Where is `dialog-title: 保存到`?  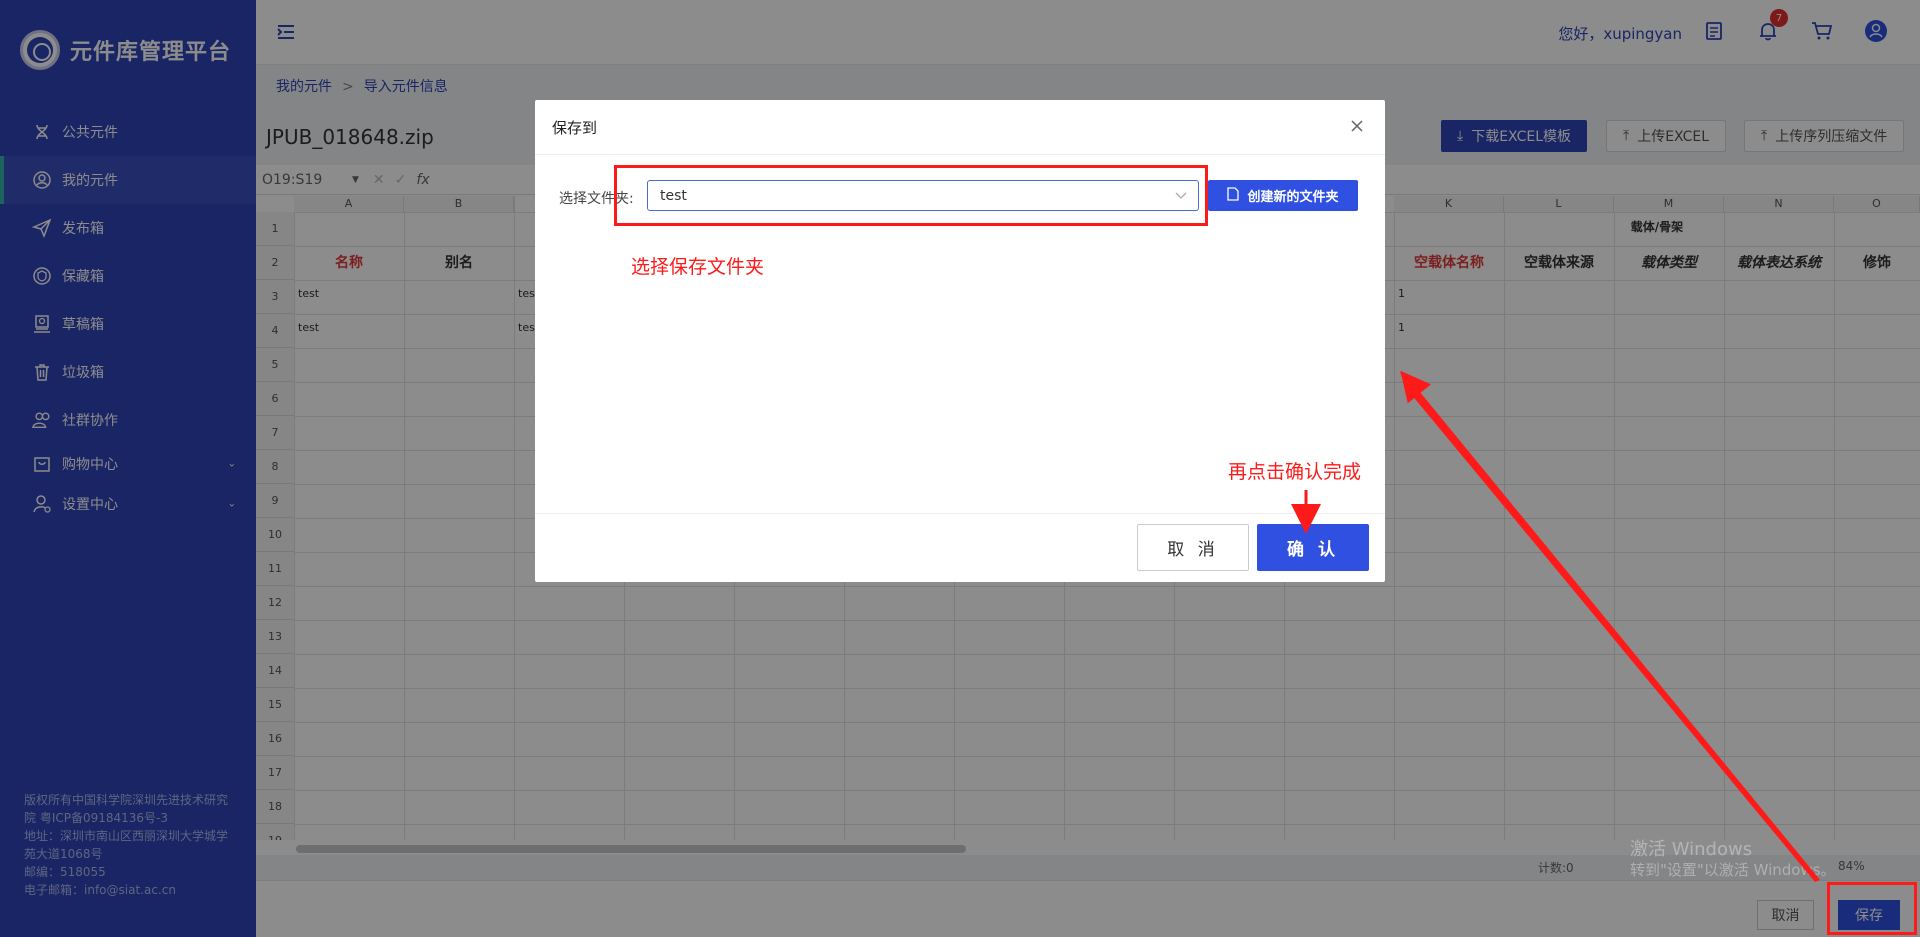 dialog-title: 保存到 is located at coordinates (960, 127).